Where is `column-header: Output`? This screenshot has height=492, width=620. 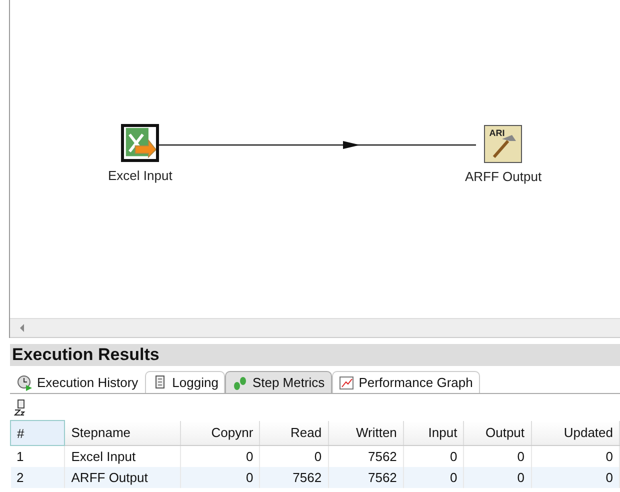
column-header: Output is located at coordinates (498, 433).